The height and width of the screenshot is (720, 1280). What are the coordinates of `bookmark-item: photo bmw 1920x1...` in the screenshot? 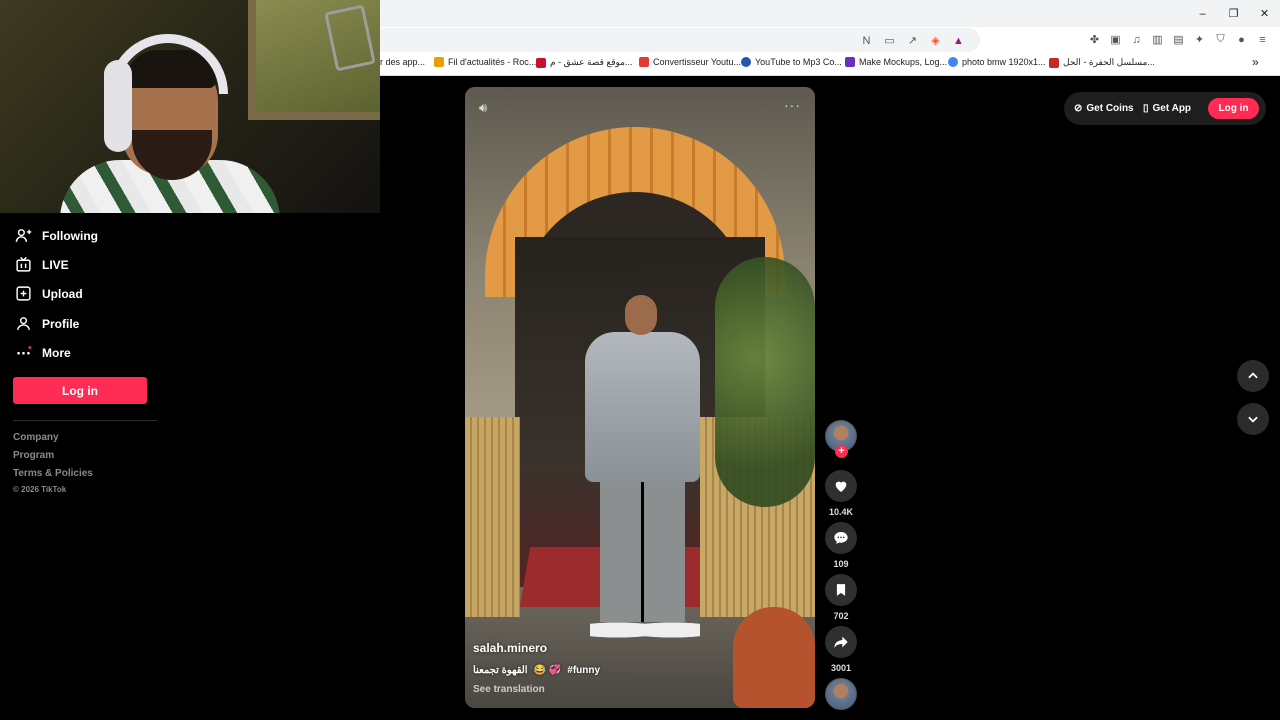 It's located at (997, 62).